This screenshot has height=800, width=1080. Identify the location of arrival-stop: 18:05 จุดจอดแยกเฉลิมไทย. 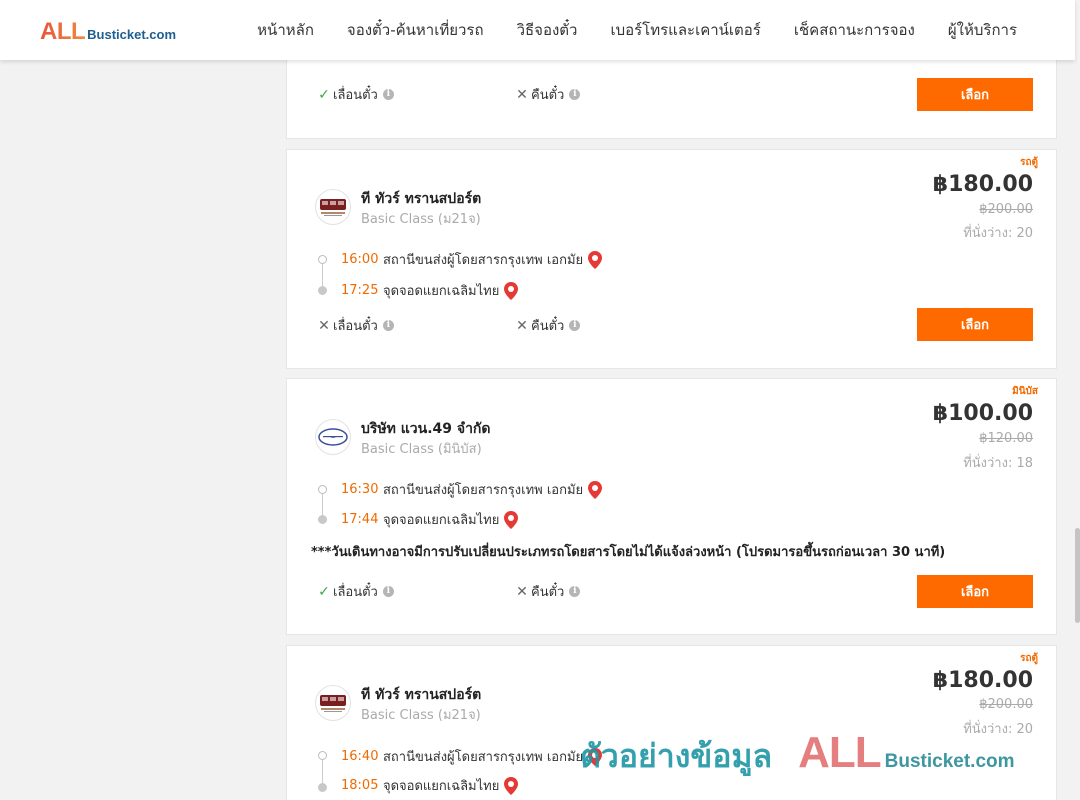
(430, 785).